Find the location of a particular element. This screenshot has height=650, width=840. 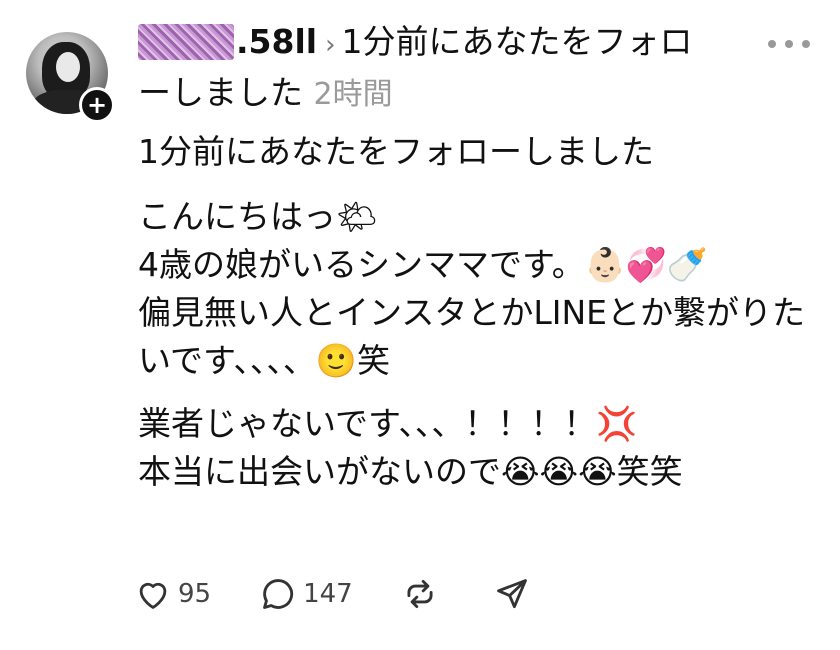

action-bar: 95 147 is located at coordinates (359, 594).